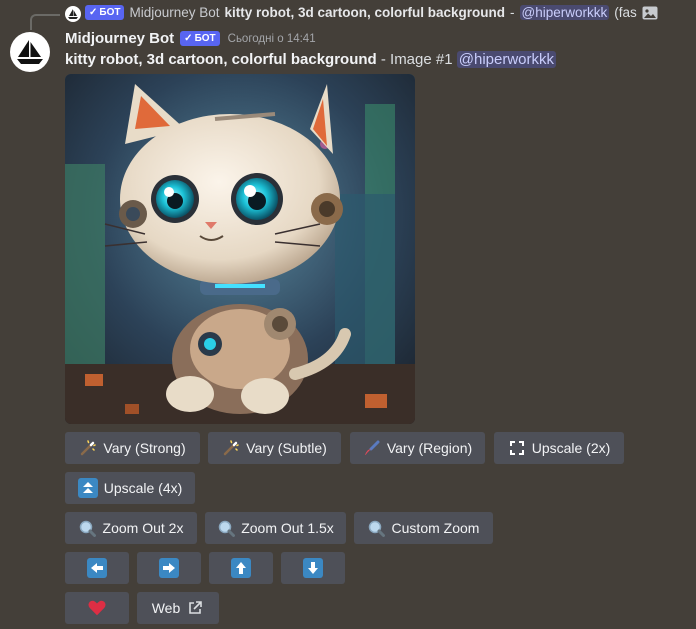 The image size is (696, 629). I want to click on vary-region-button: Vary (Region), so click(417, 448).